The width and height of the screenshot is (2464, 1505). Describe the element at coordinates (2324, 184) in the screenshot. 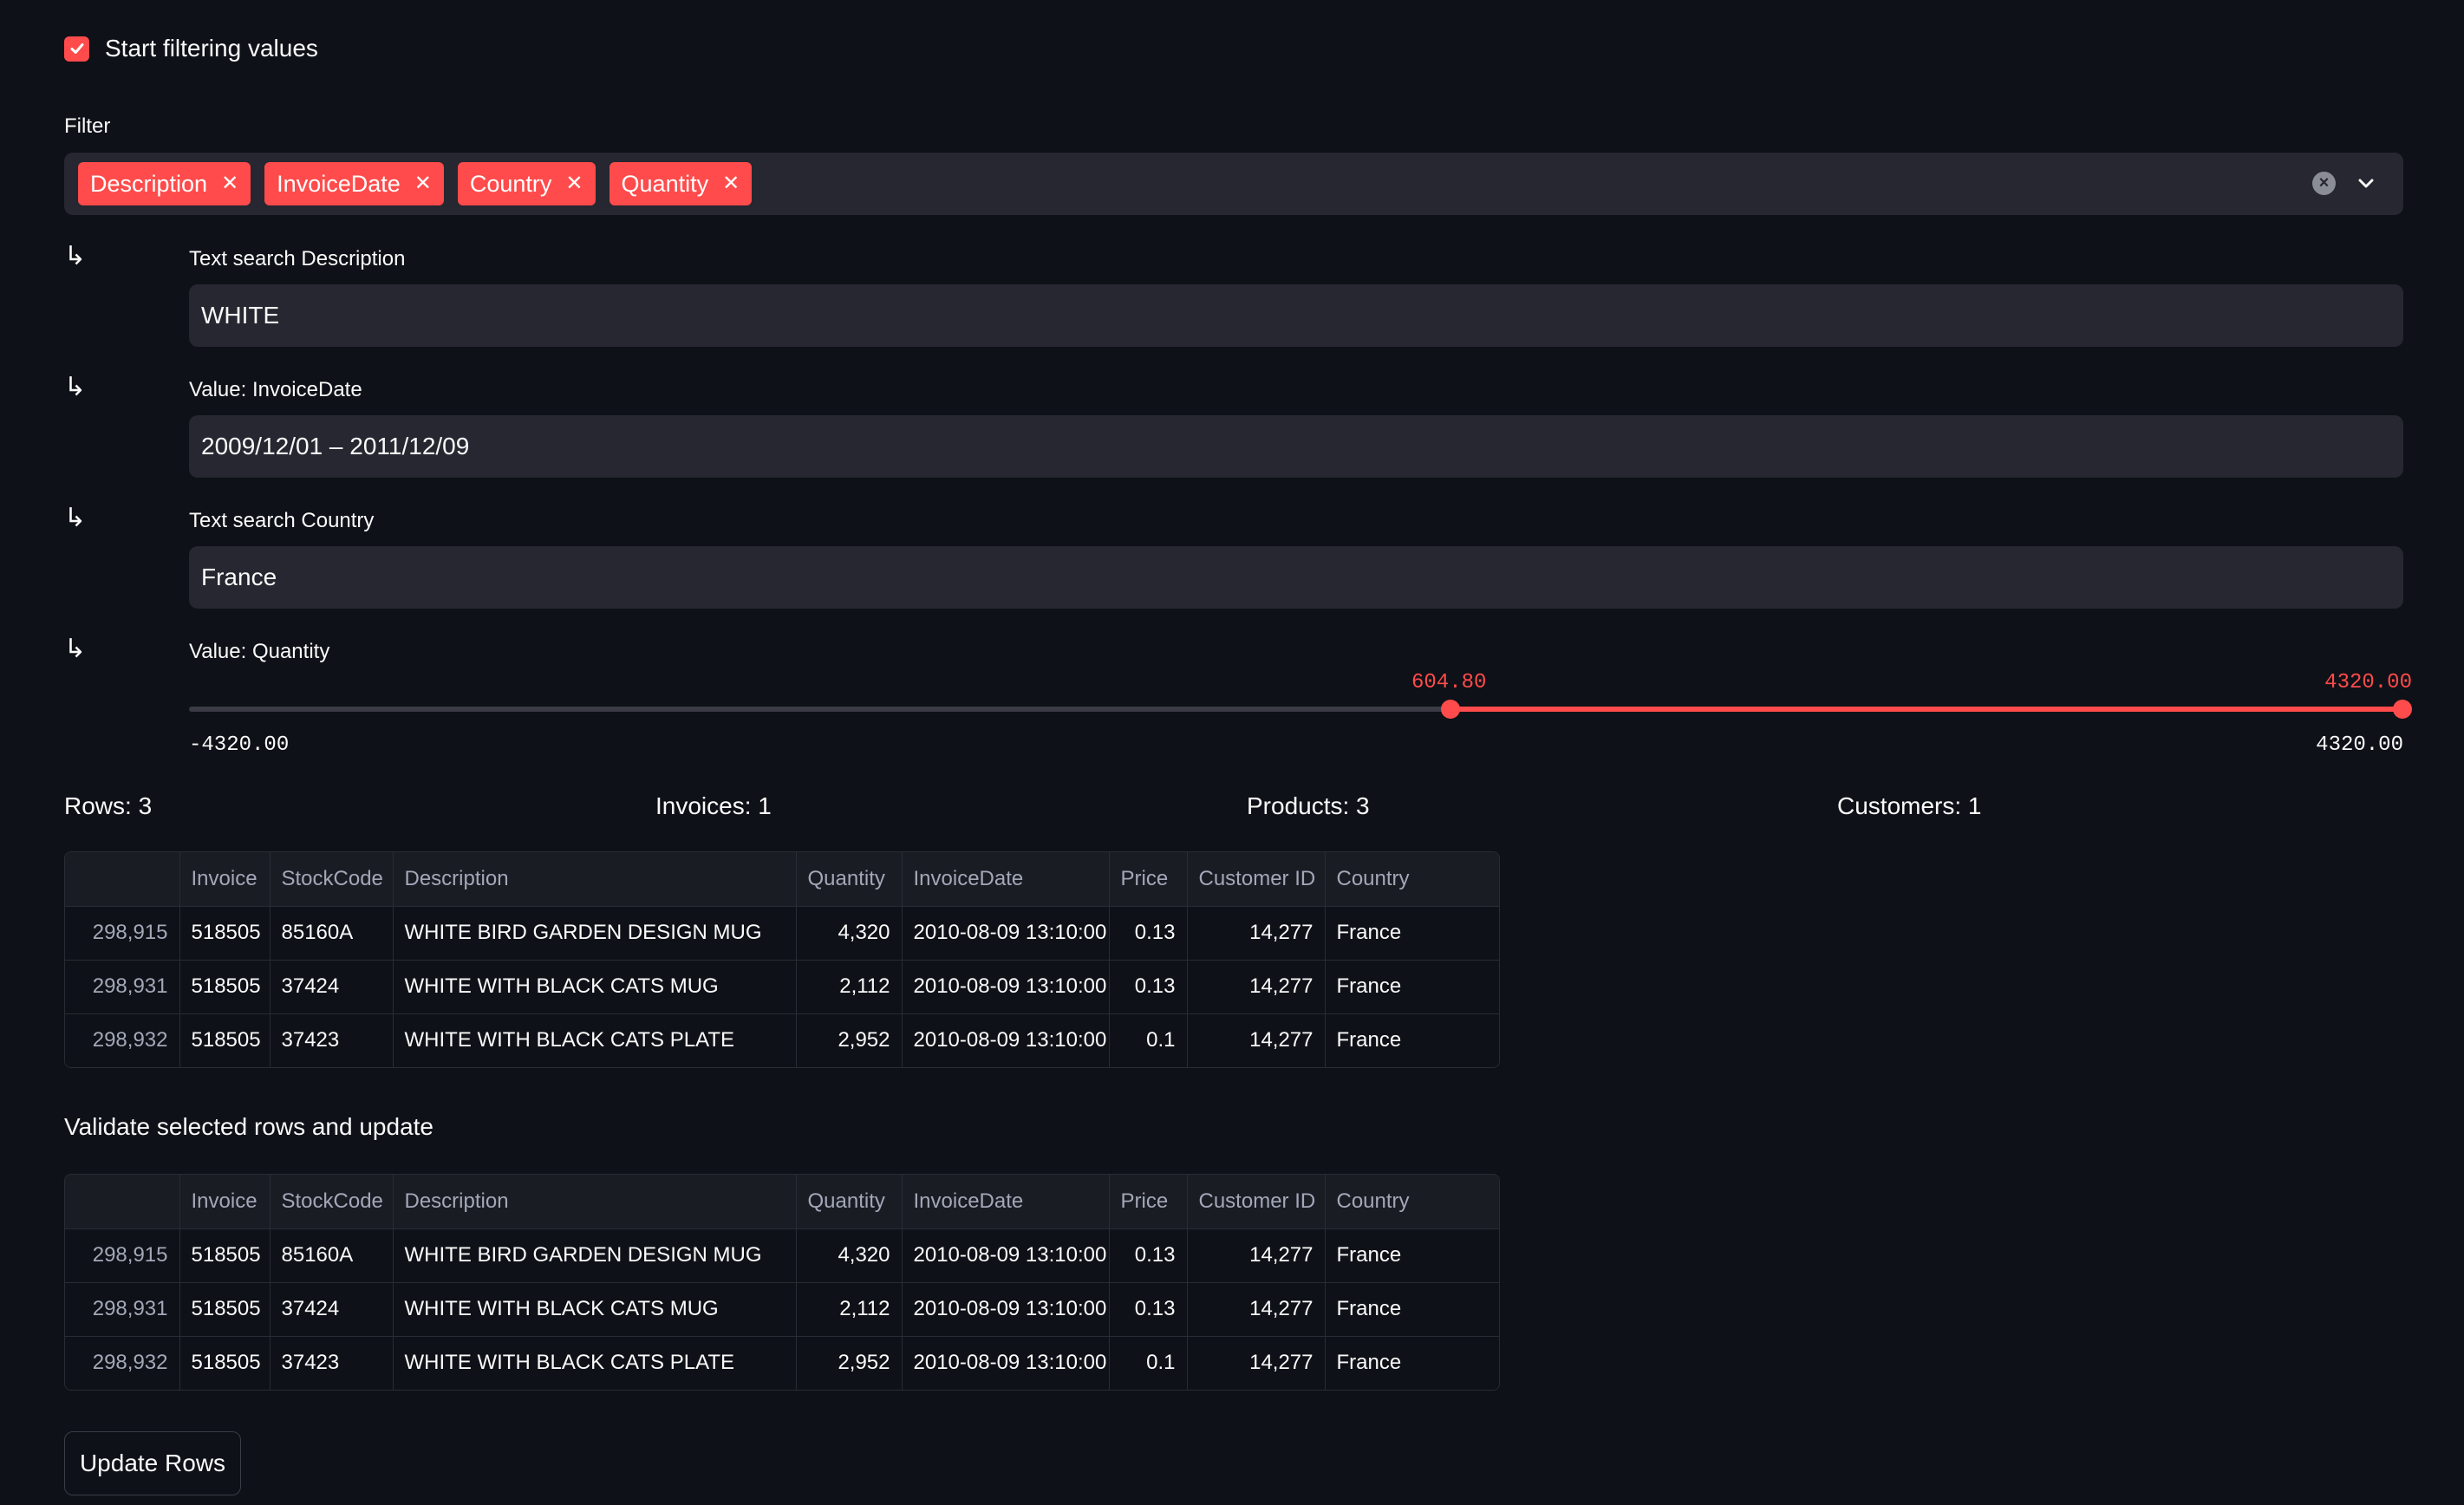

I see `clear-circle-icon: ×` at that location.